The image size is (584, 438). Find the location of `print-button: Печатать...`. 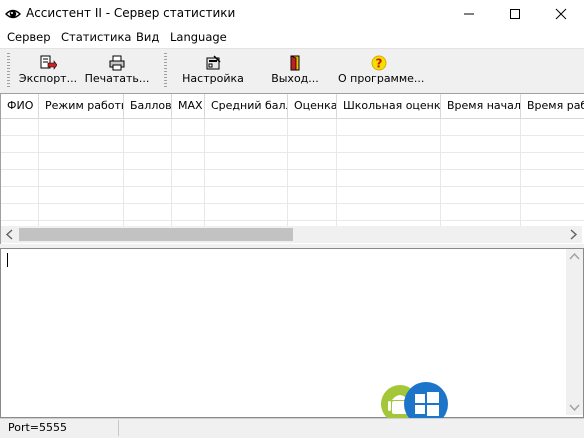

print-button: Печатать... is located at coordinates (117, 73).